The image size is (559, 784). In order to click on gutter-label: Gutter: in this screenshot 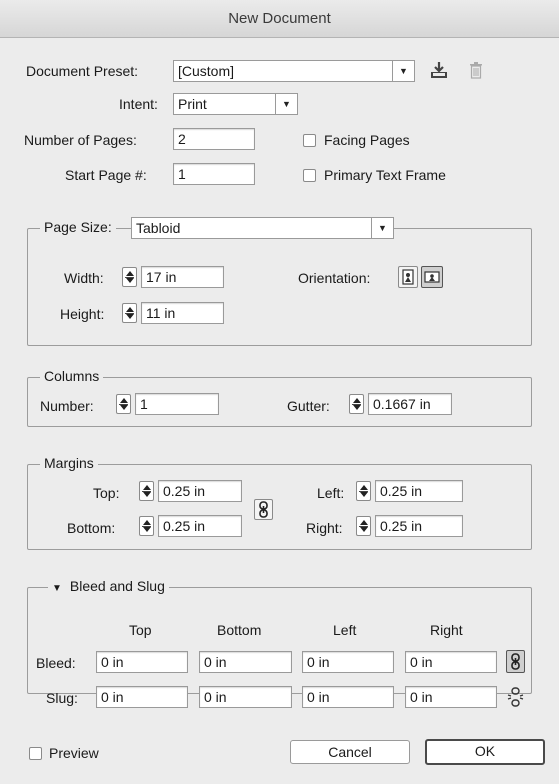, I will do `click(308, 406)`.